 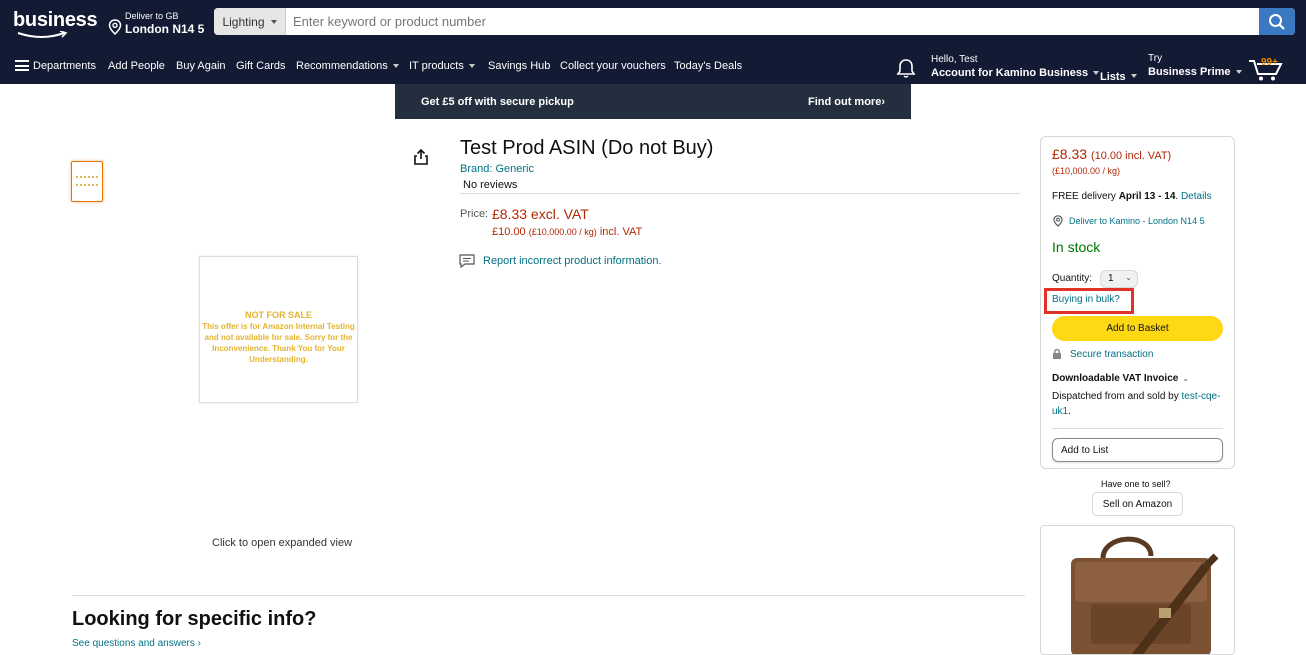 I want to click on account-label: Account for Kamino Business, so click(x=1015, y=73).